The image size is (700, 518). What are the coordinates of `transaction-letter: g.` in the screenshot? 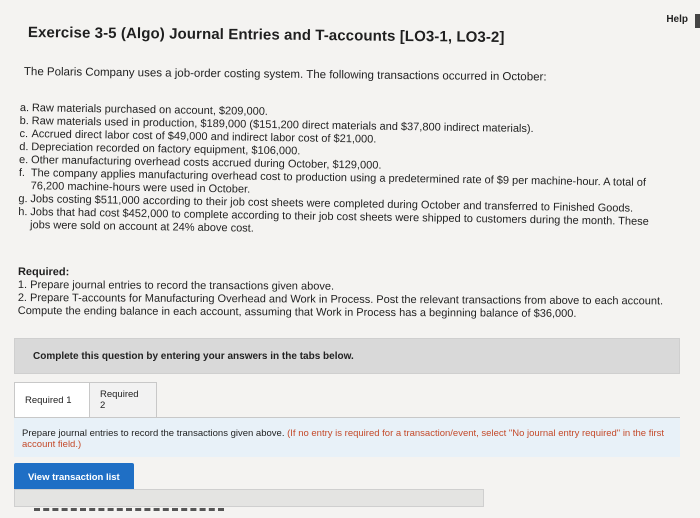 It's located at (23, 199).